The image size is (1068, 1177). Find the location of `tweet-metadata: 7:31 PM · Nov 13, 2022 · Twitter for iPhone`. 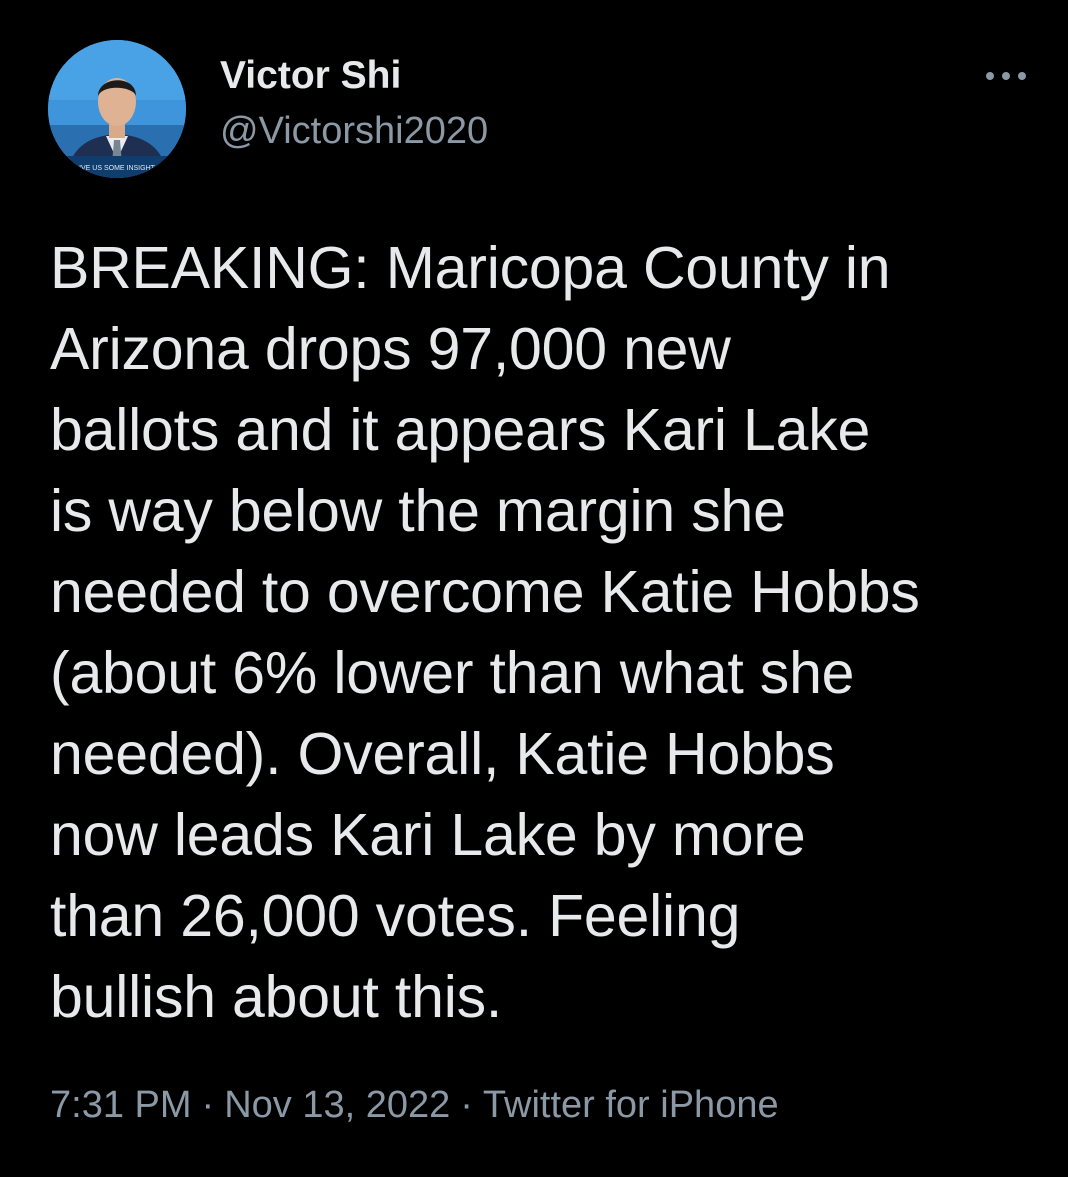

tweet-metadata: 7:31 PM · Nov 13, 2022 · Twitter for iPhone is located at coordinates (414, 1105).